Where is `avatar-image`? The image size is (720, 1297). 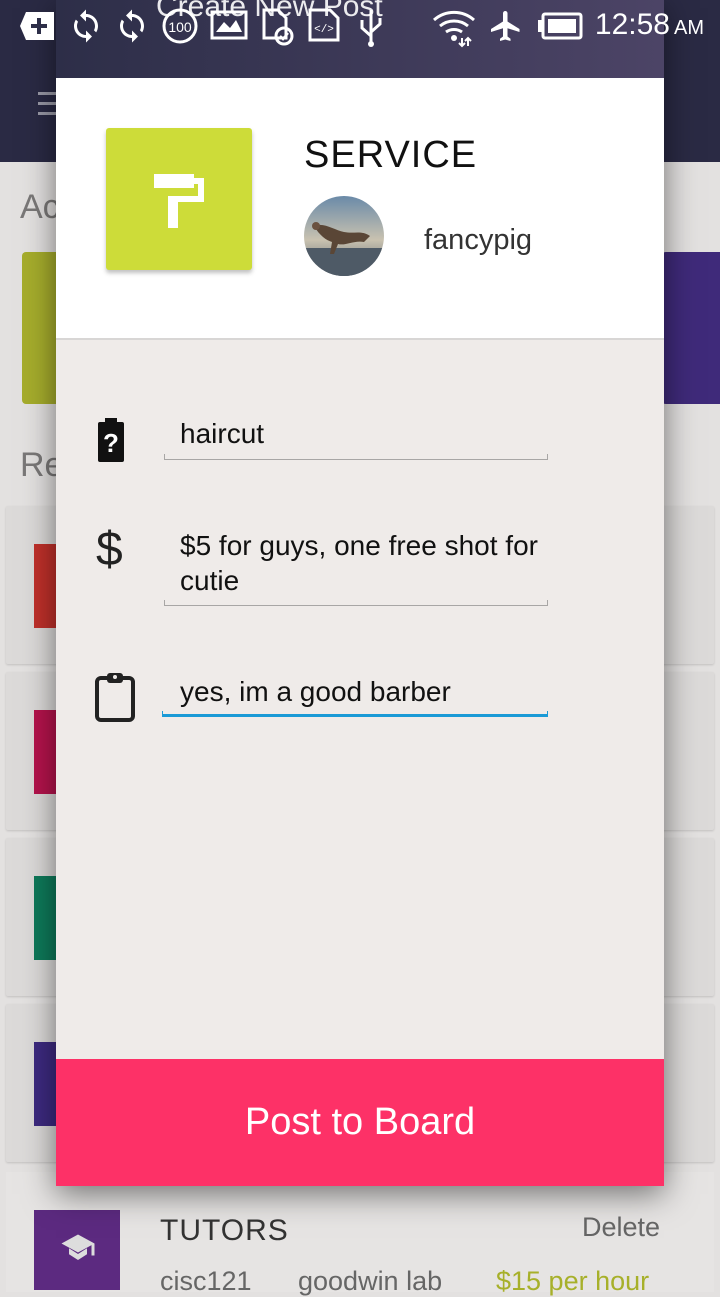
avatar-image is located at coordinates (344, 236).